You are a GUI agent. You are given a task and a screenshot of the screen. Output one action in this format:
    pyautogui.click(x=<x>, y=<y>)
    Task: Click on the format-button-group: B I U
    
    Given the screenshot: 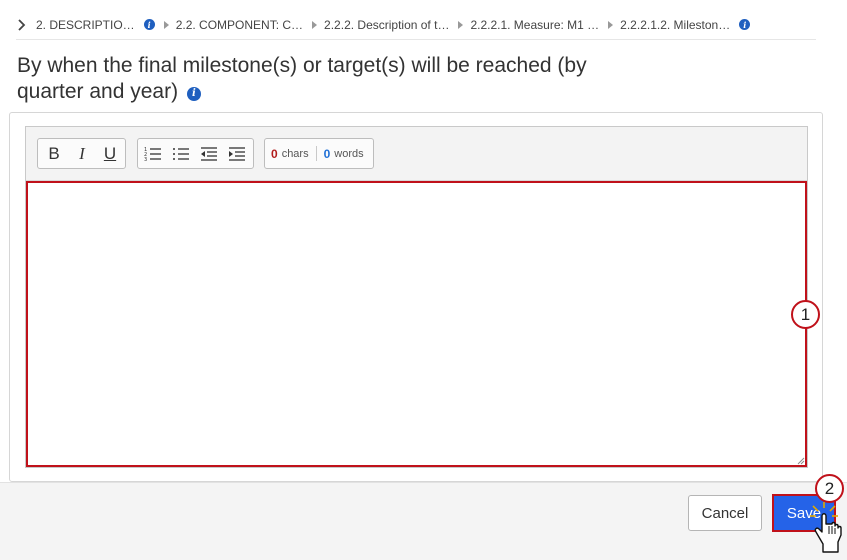 What is the action you would take?
    pyautogui.click(x=81, y=153)
    